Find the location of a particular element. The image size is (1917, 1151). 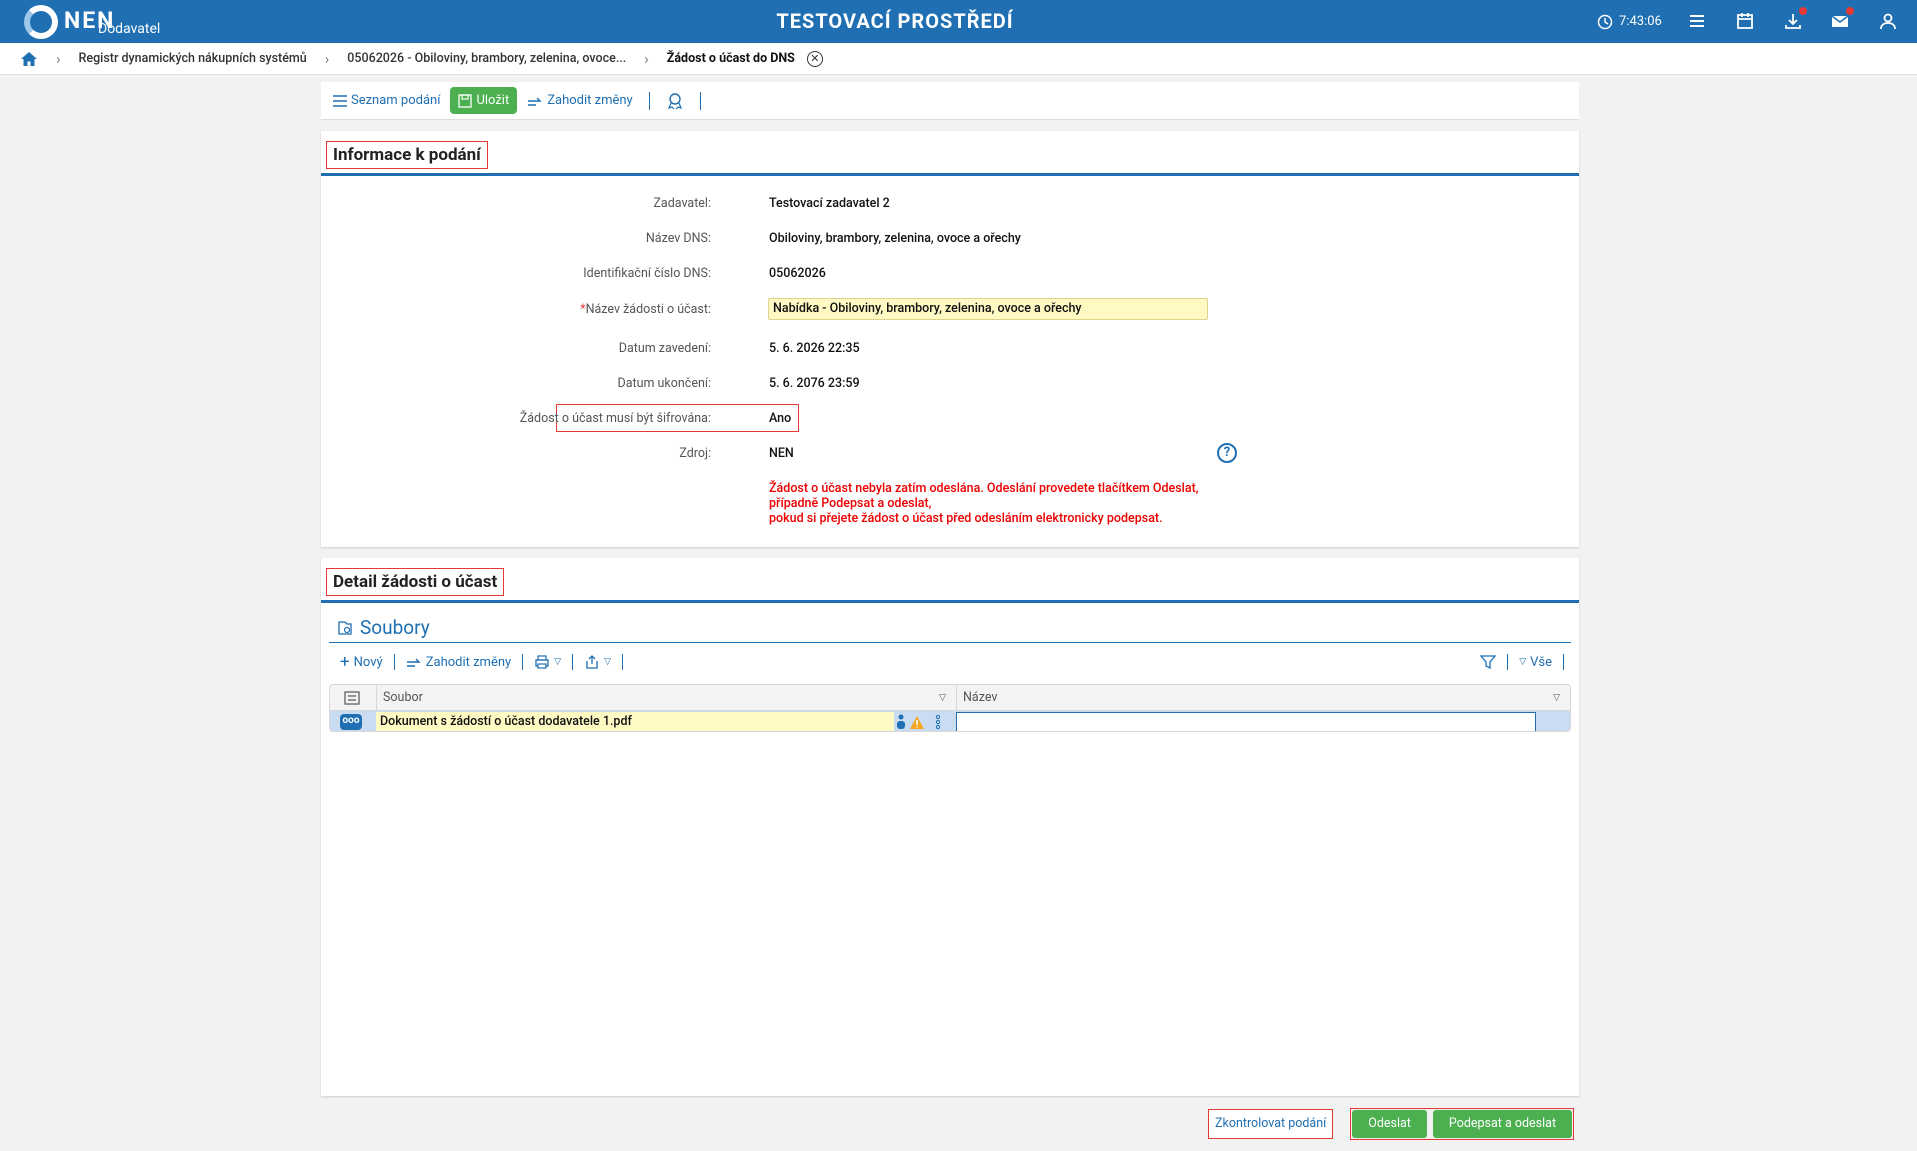

list-icon is located at coordinates (340, 100).